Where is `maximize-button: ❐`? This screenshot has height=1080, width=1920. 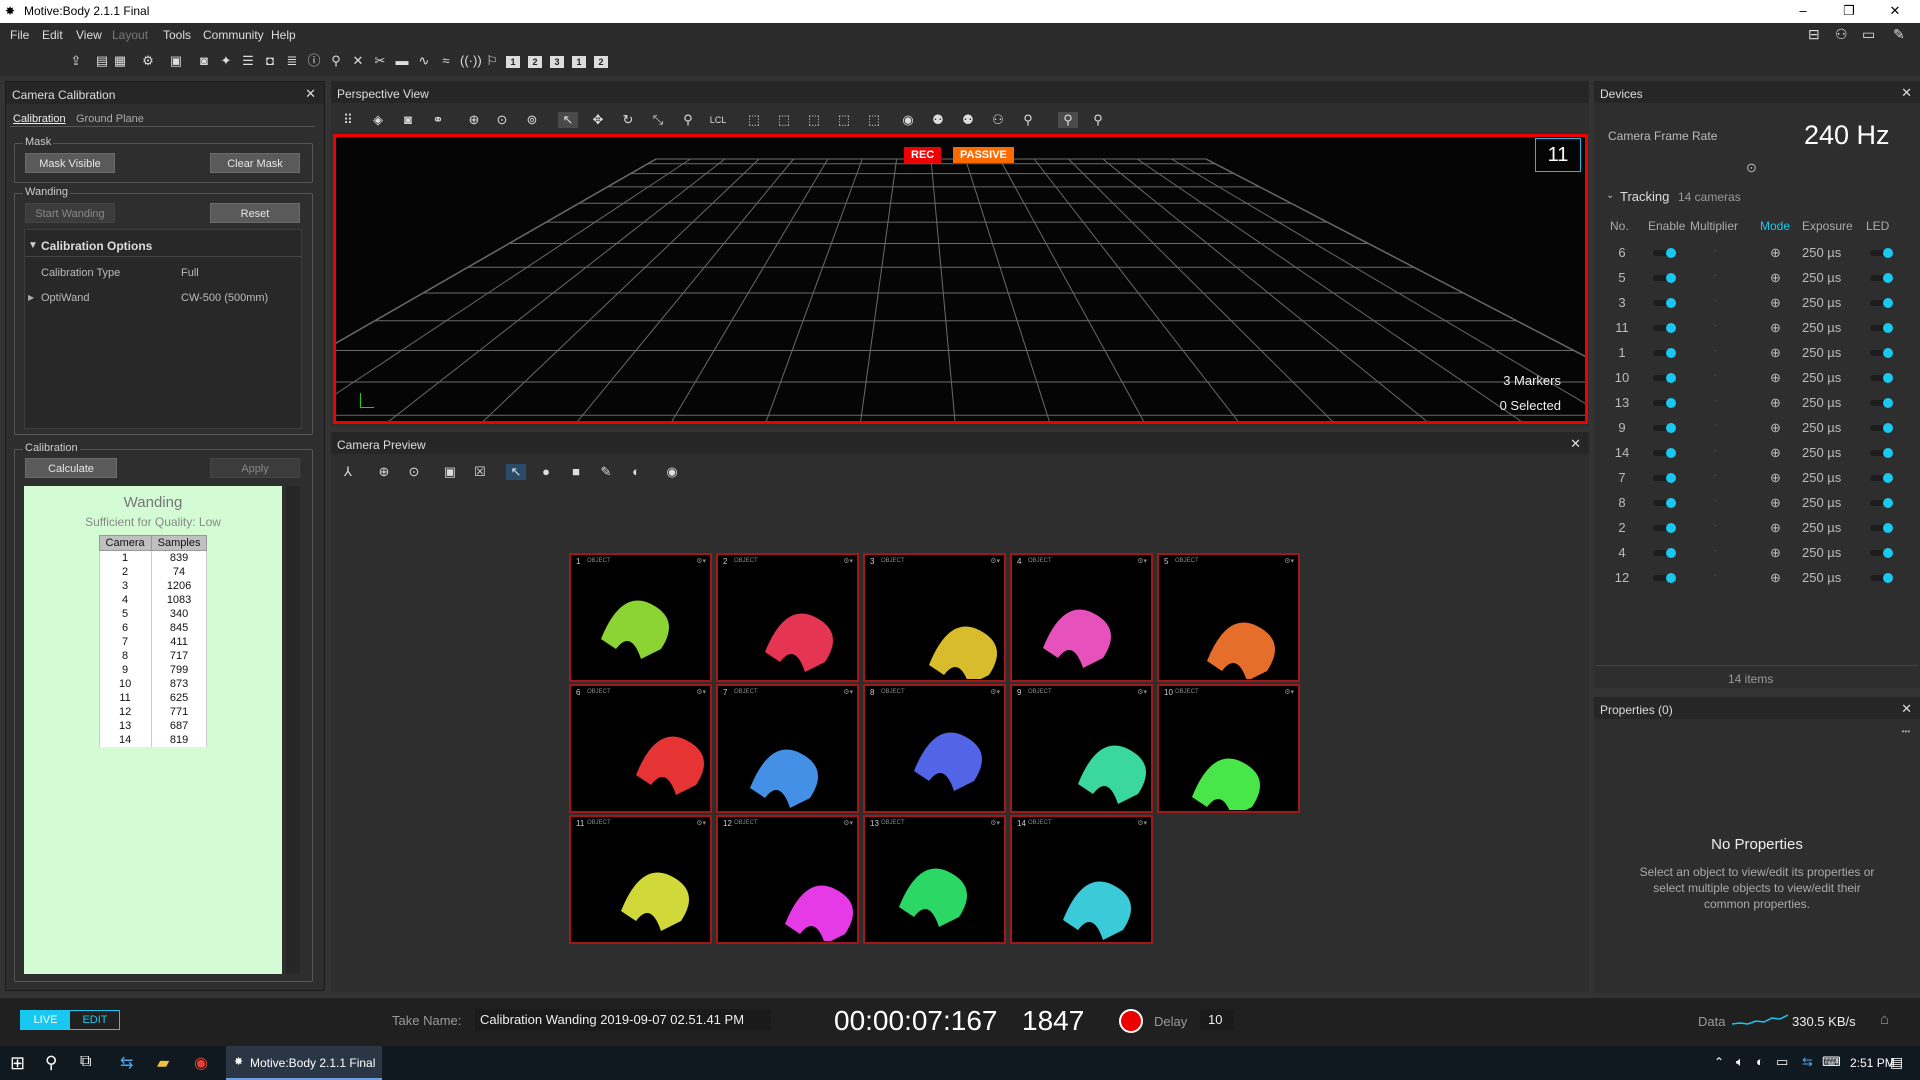
maximize-button: ❐ is located at coordinates (1849, 11).